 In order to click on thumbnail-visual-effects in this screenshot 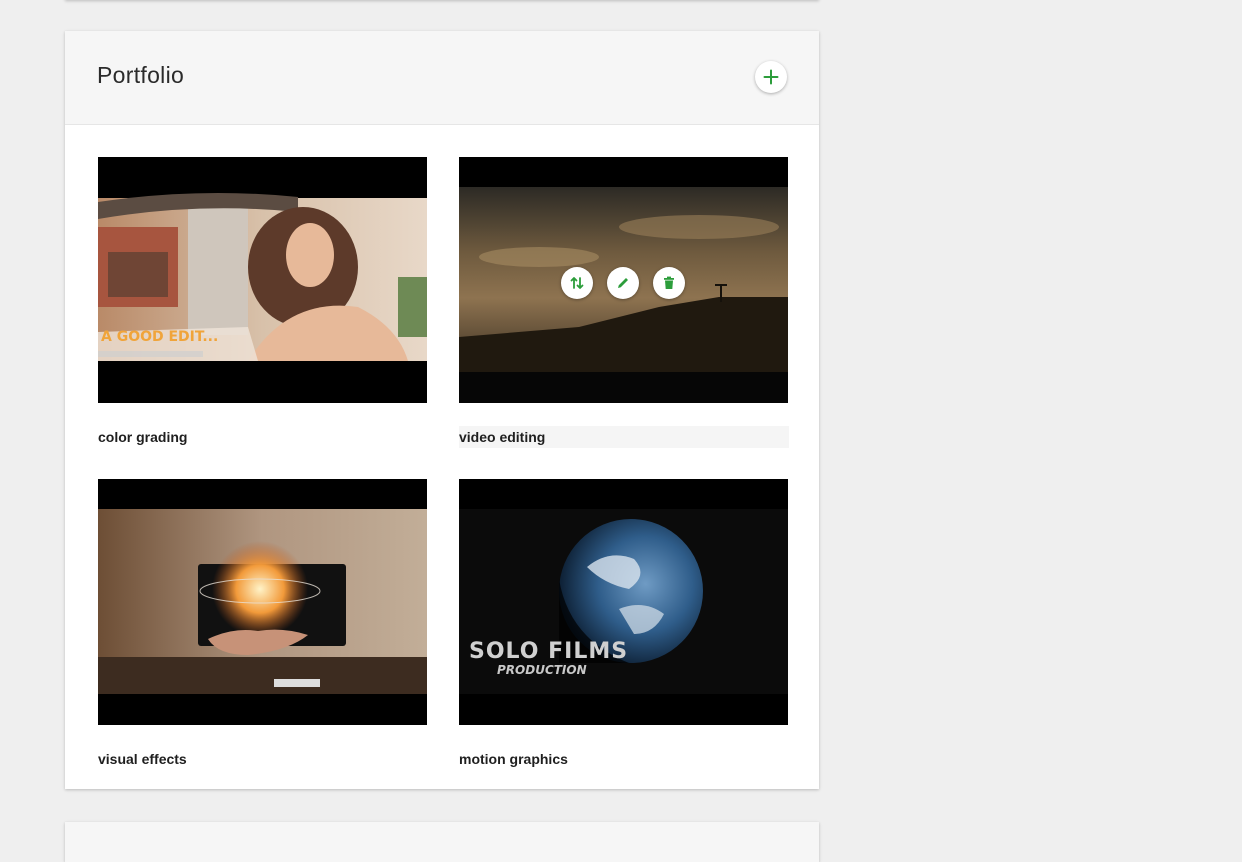, I will do `click(262, 602)`.